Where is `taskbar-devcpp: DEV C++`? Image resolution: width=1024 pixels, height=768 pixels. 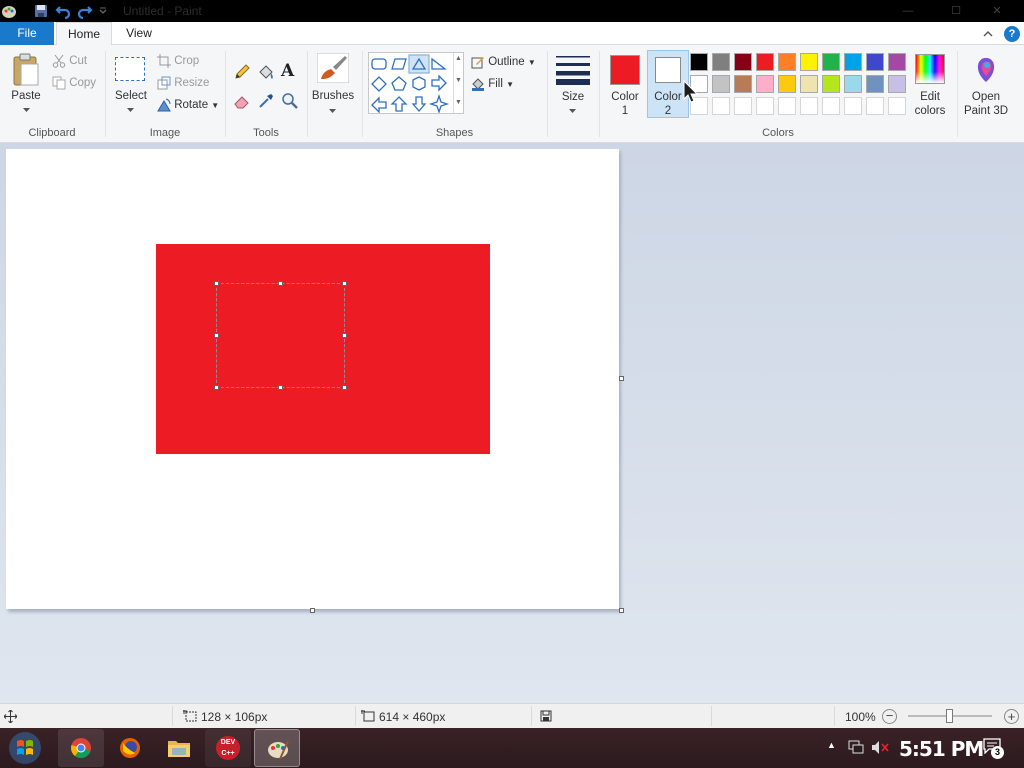 taskbar-devcpp: DEV C++ is located at coordinates (228, 748).